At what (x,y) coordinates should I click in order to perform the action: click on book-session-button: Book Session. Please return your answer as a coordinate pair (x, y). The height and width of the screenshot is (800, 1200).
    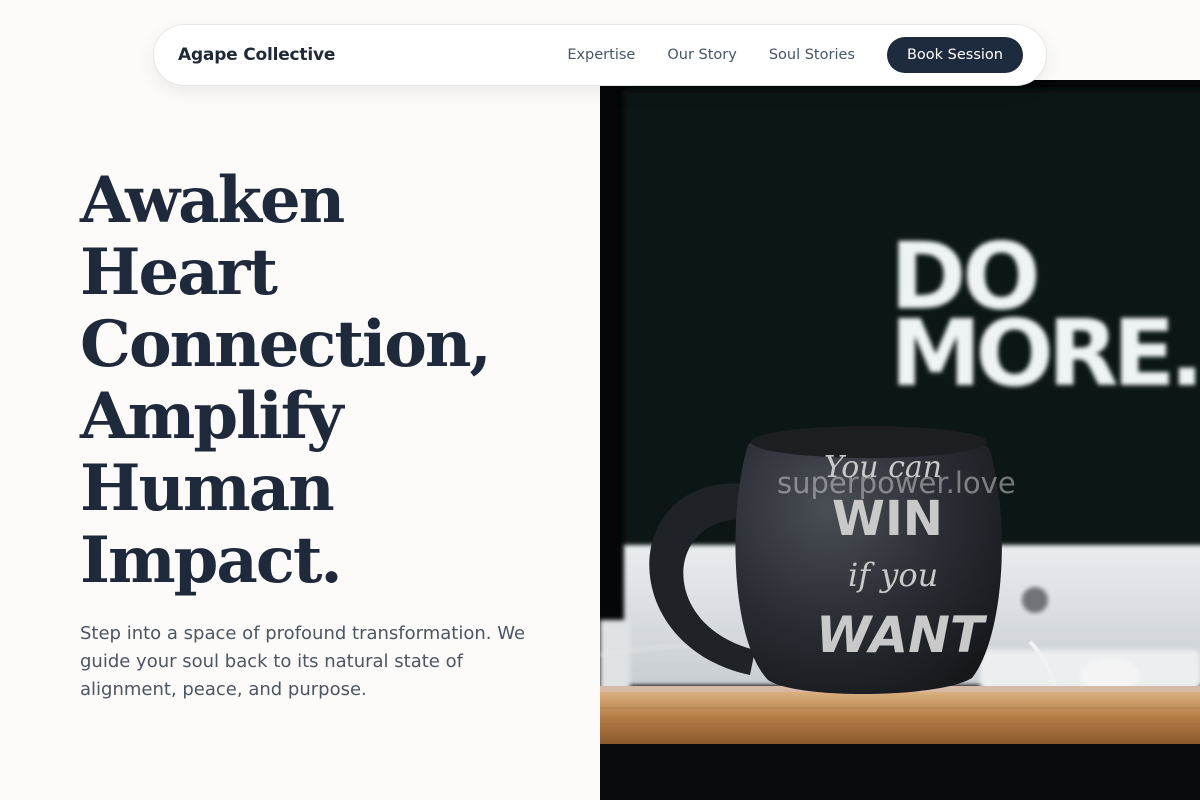
    Looking at the image, I should click on (954, 55).